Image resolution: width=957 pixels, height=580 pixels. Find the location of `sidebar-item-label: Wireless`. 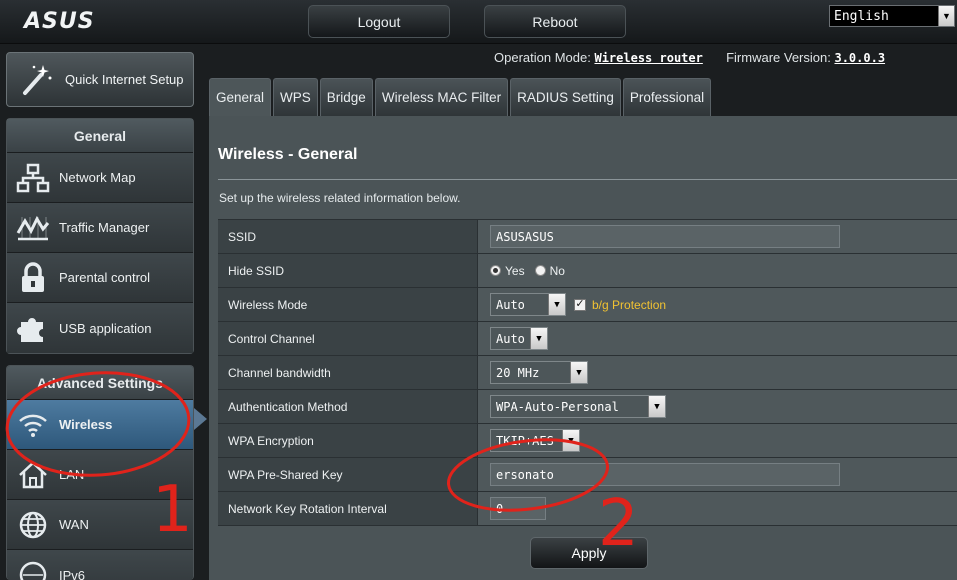

sidebar-item-label: Wireless is located at coordinates (86, 424).